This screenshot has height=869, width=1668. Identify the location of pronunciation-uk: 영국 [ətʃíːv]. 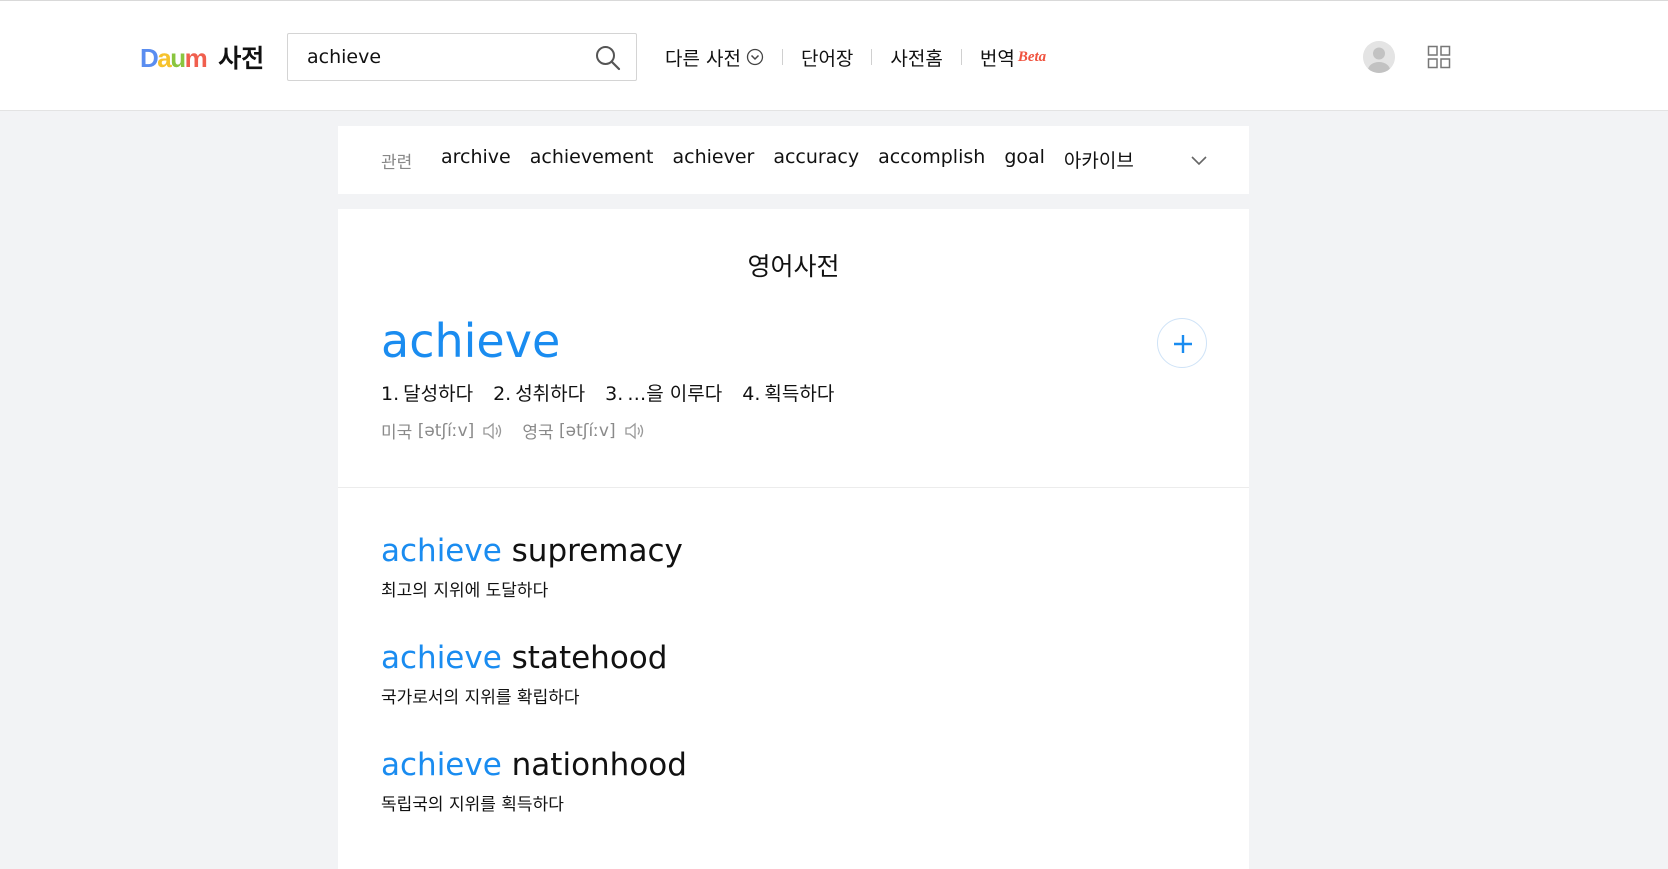
(583, 430).